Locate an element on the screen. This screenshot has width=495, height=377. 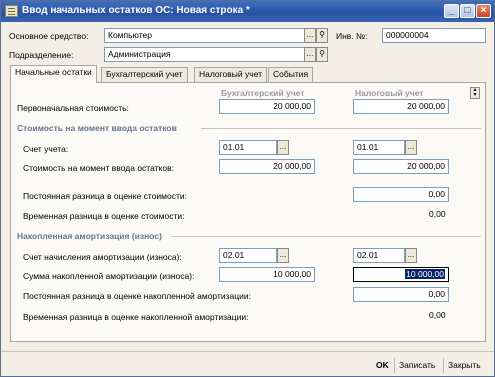
account-acc-input: 01.01 is located at coordinates (248, 147).